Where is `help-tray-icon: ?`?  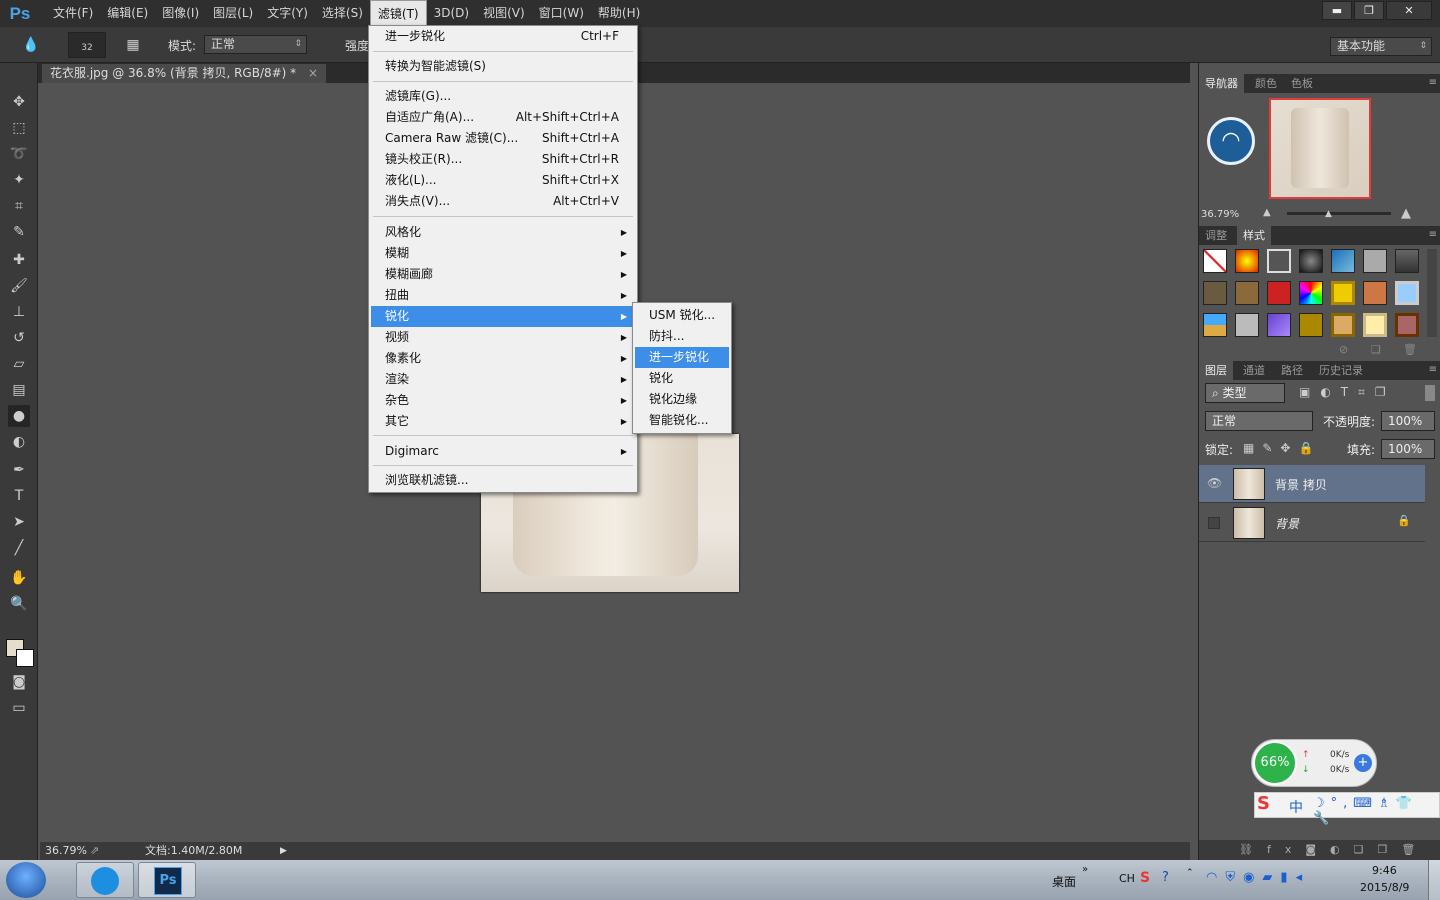
help-tray-icon: ? is located at coordinates (1165, 877).